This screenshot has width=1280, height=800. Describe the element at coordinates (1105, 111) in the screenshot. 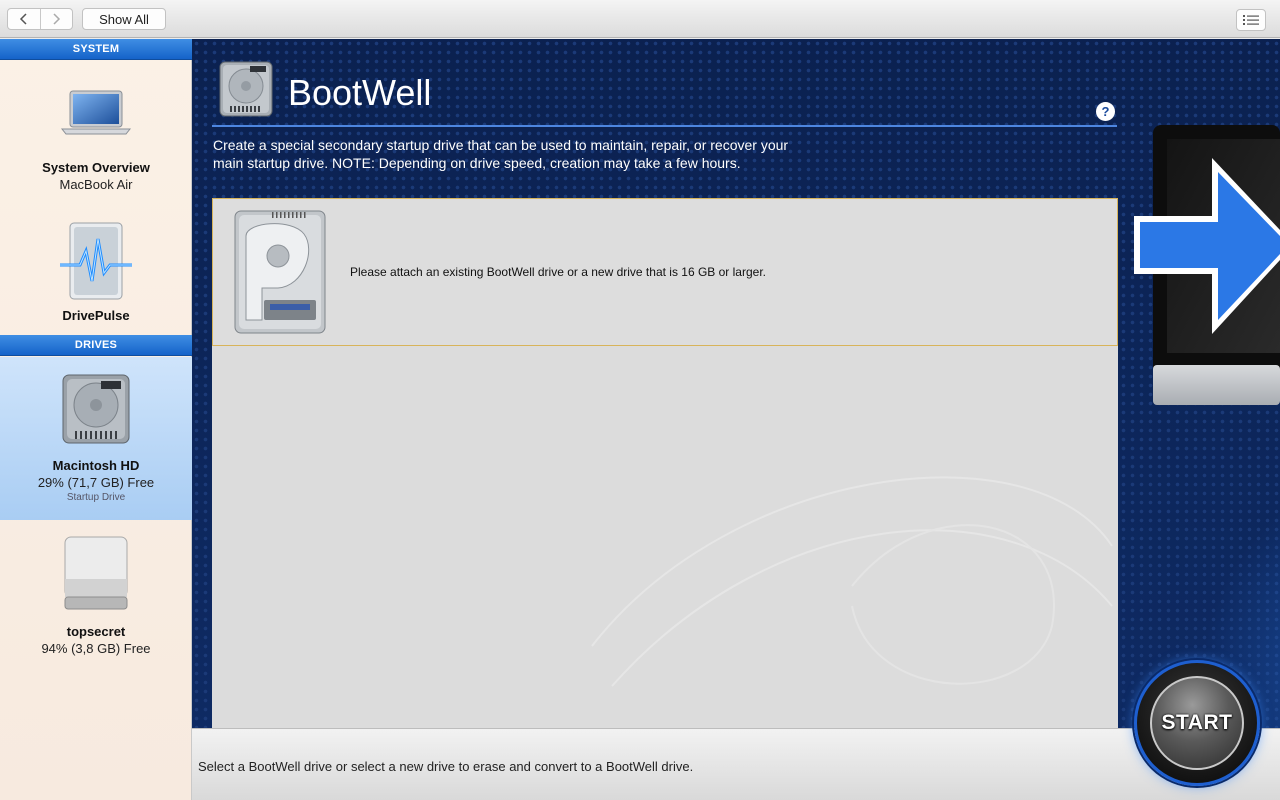

I see `help-button: ?` at that location.